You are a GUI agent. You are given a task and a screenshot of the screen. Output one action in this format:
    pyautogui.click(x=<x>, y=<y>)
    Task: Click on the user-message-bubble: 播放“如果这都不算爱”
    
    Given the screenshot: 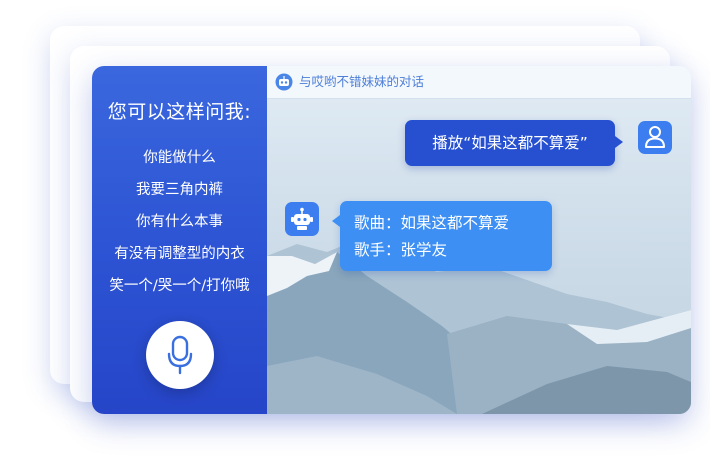 What is the action you would take?
    pyautogui.click(x=514, y=143)
    